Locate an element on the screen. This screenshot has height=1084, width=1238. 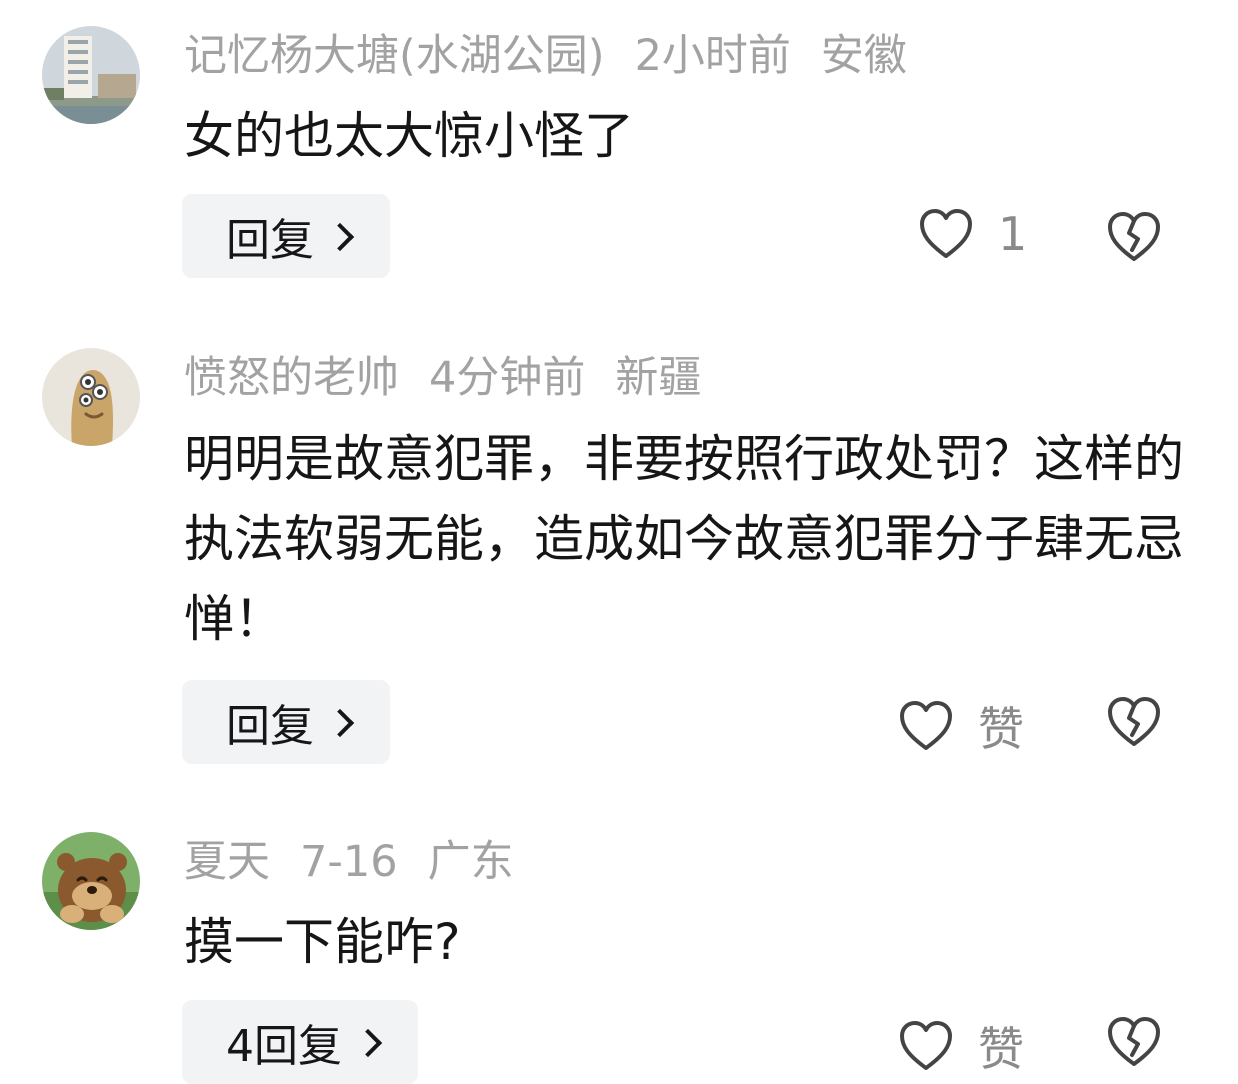
comment-meta: 夏天 7-16 广东 is located at coordinates (364, 862).